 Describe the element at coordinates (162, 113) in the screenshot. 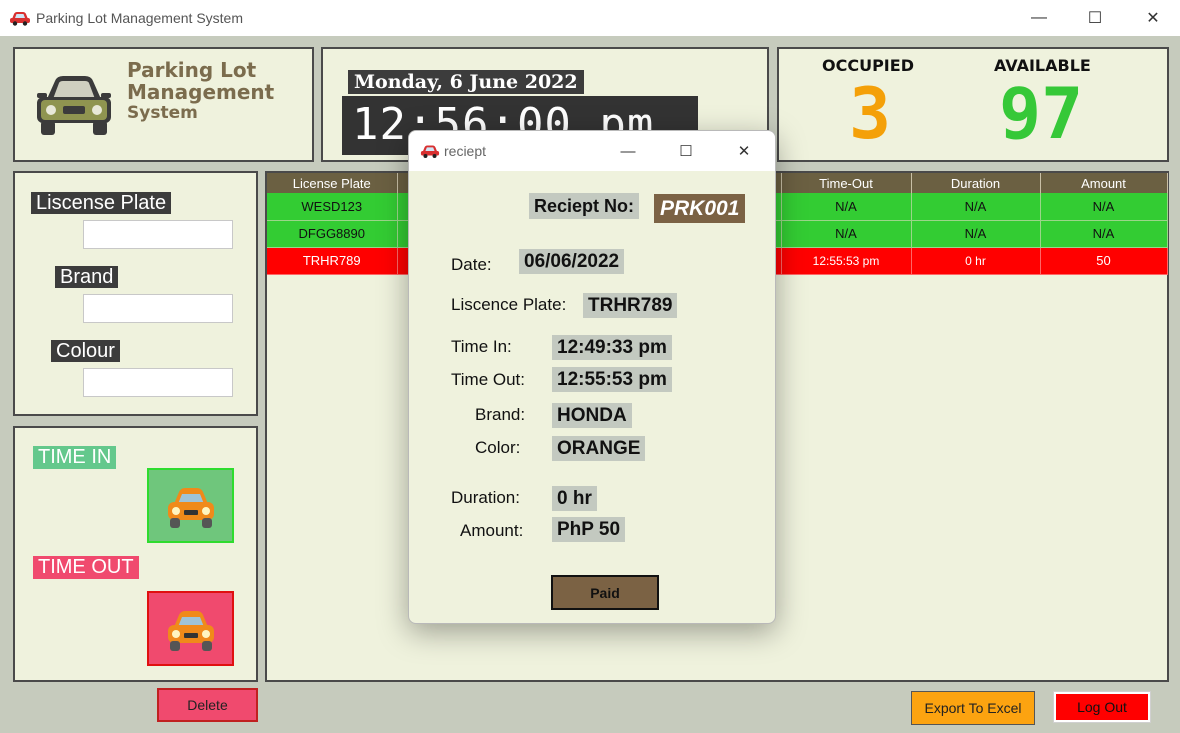

I see `brand-line-3: System` at that location.